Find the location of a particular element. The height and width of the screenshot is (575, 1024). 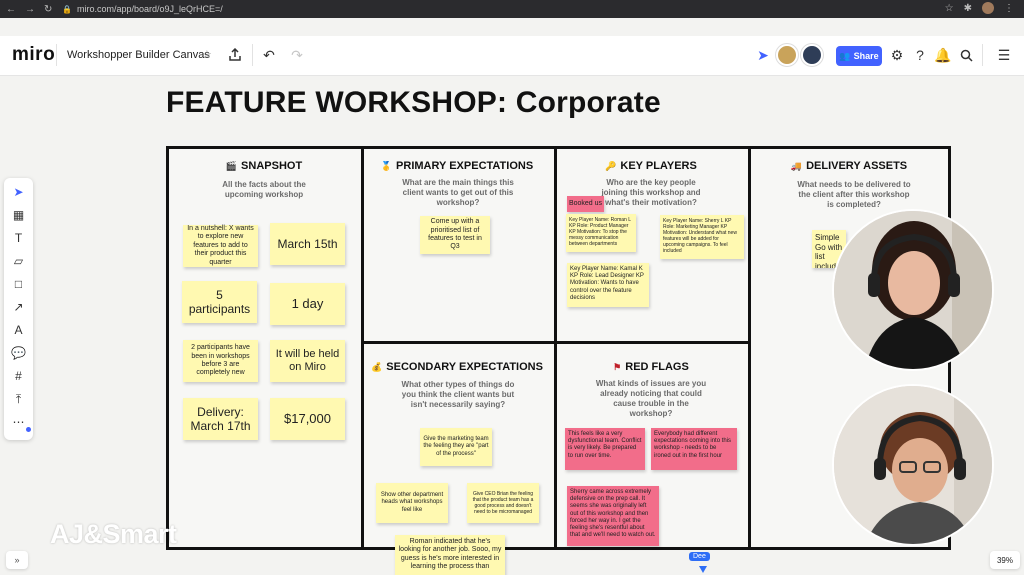

section-title-secondary-expectations: 💰 SECONDARY EXPECTATIONS is located at coordinates (457, 367).